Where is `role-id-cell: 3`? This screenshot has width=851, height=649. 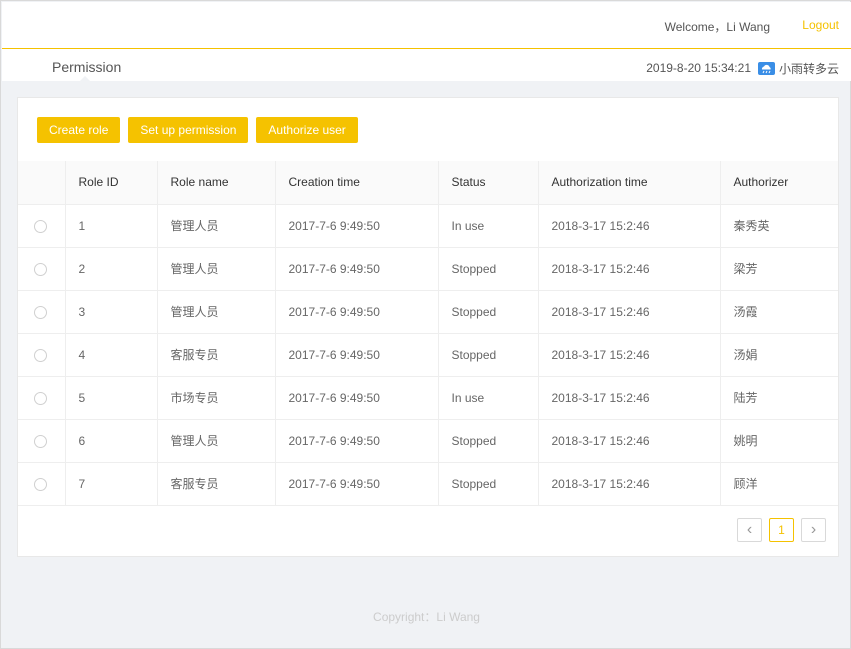
role-id-cell: 3 is located at coordinates (111, 312).